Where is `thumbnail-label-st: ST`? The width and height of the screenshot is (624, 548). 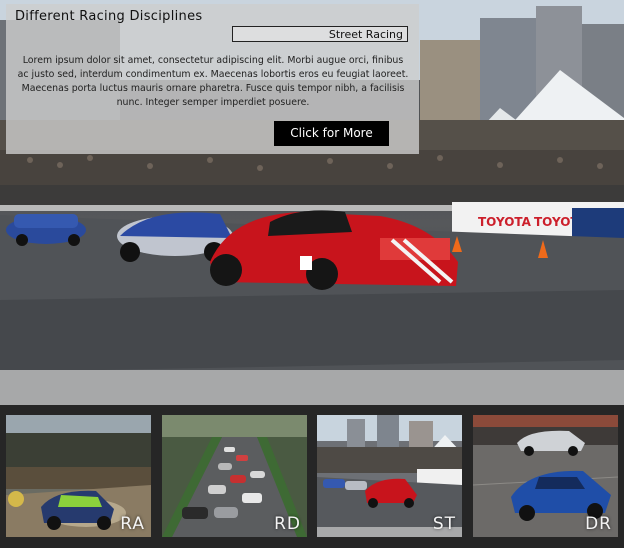
thumbnail-label-st: ST is located at coordinates (444, 524).